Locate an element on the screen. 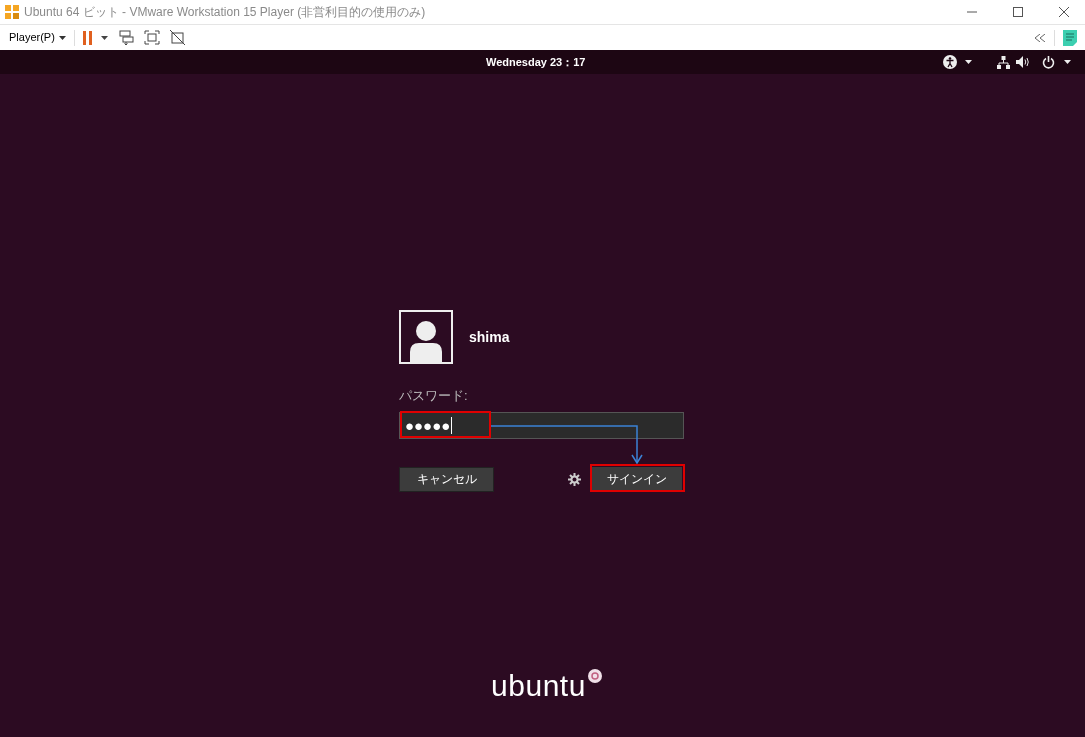 Image resolution: width=1085 pixels, height=737 pixels. ubuntu-logo-text: ubuntu is located at coordinates (538, 686).